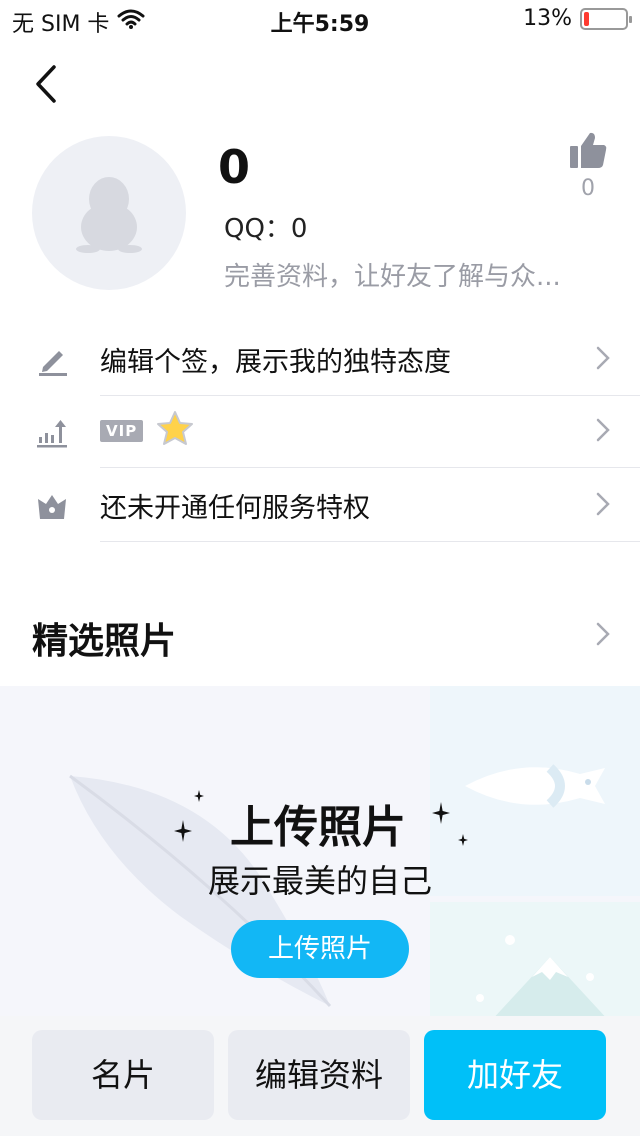 This screenshot has height=1136, width=640. I want to click on battery-fill, so click(586, 18).